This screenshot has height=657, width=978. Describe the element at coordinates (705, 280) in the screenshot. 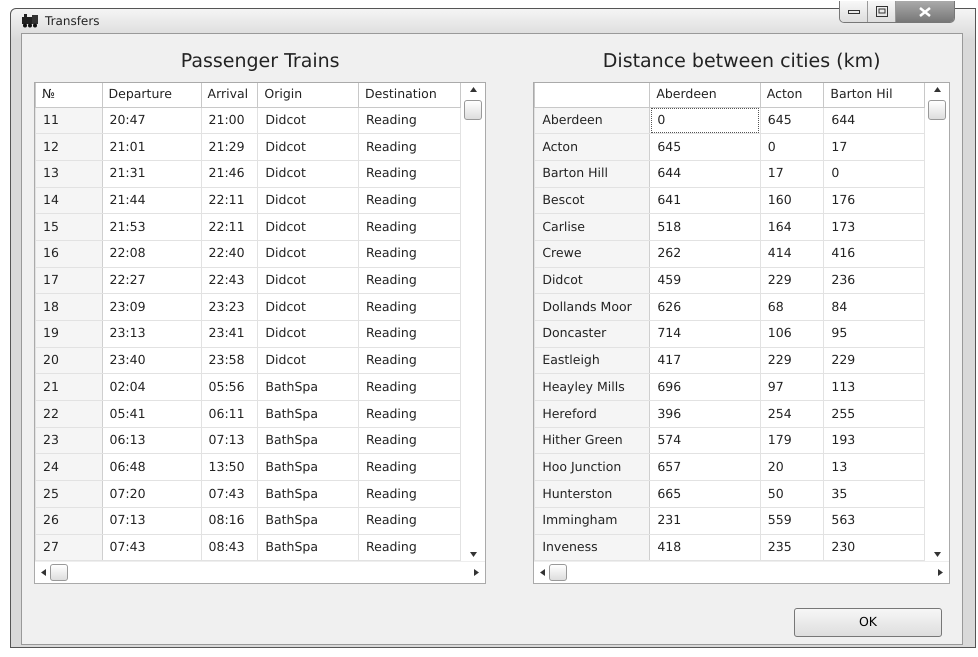

I see `table-cell: 459` at that location.